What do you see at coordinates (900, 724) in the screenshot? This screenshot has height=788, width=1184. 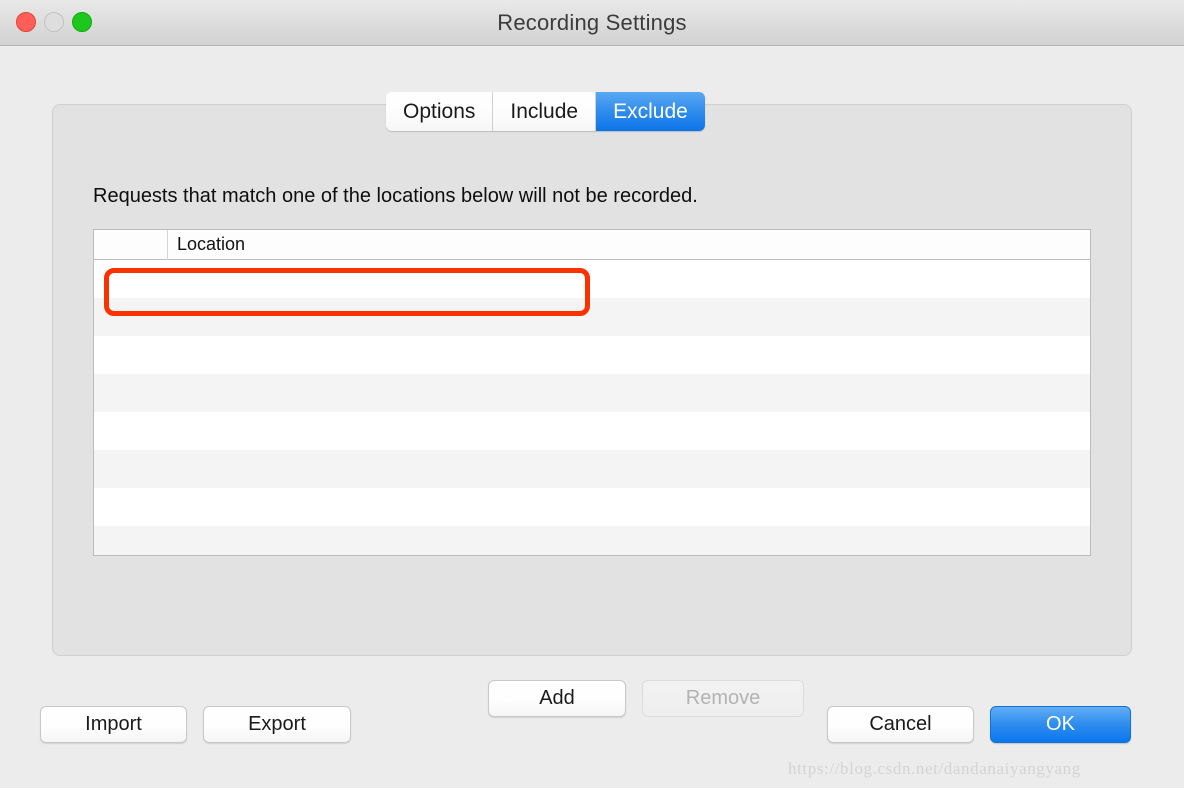 I see `cancel-button: Cancel` at bounding box center [900, 724].